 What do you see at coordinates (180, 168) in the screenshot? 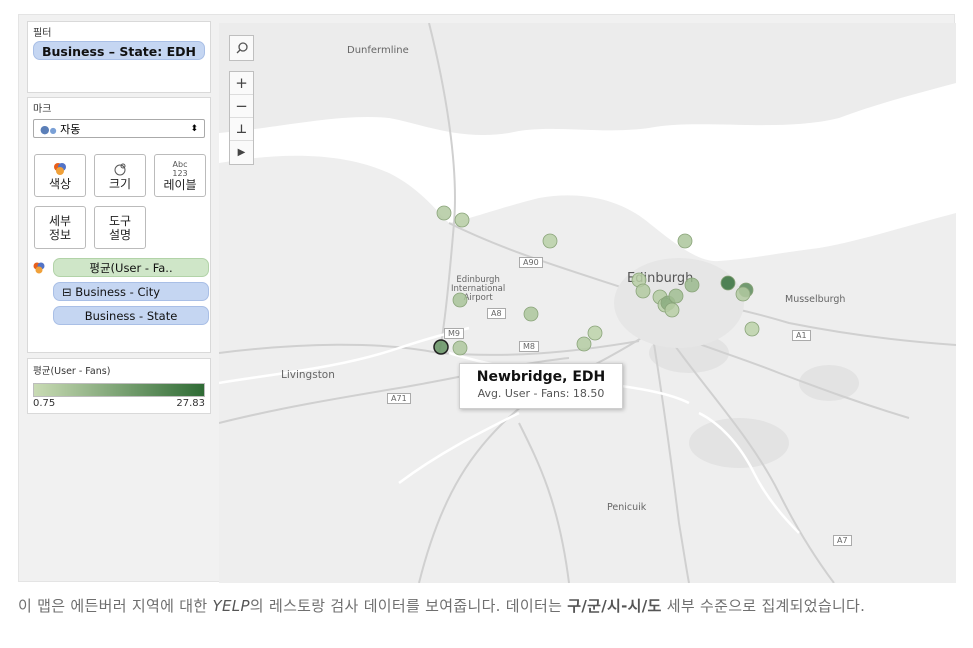
I see `label-icon: Abc 123` at bounding box center [180, 168].